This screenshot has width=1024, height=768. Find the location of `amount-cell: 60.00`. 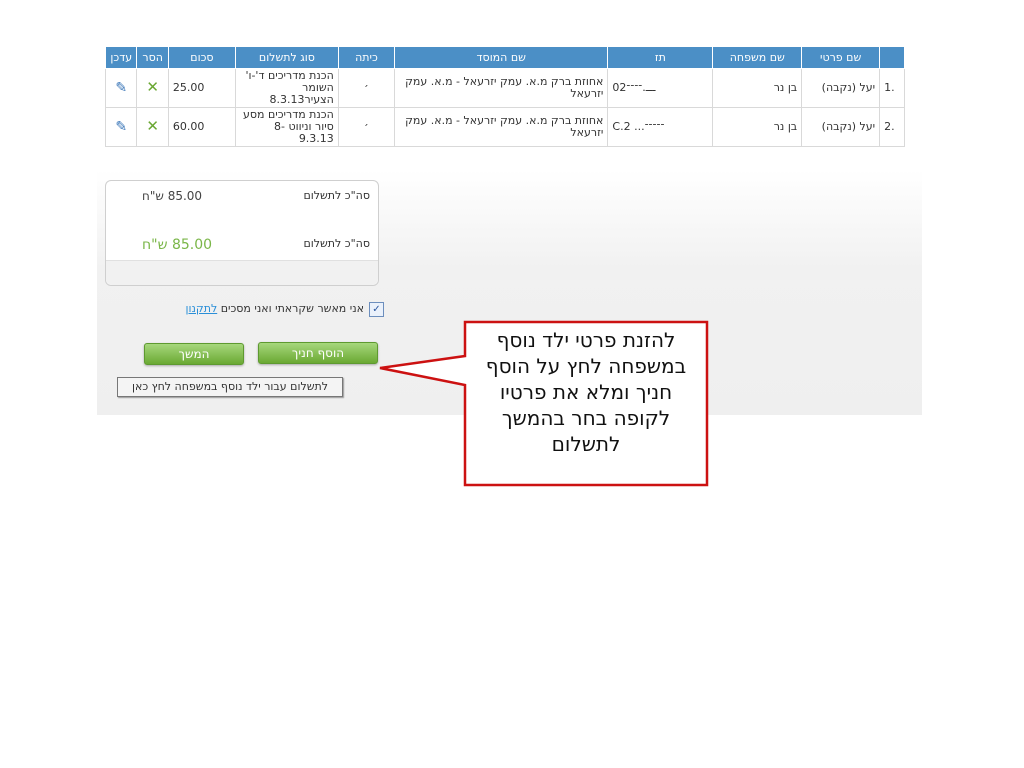

amount-cell: 60.00 is located at coordinates (201, 127).